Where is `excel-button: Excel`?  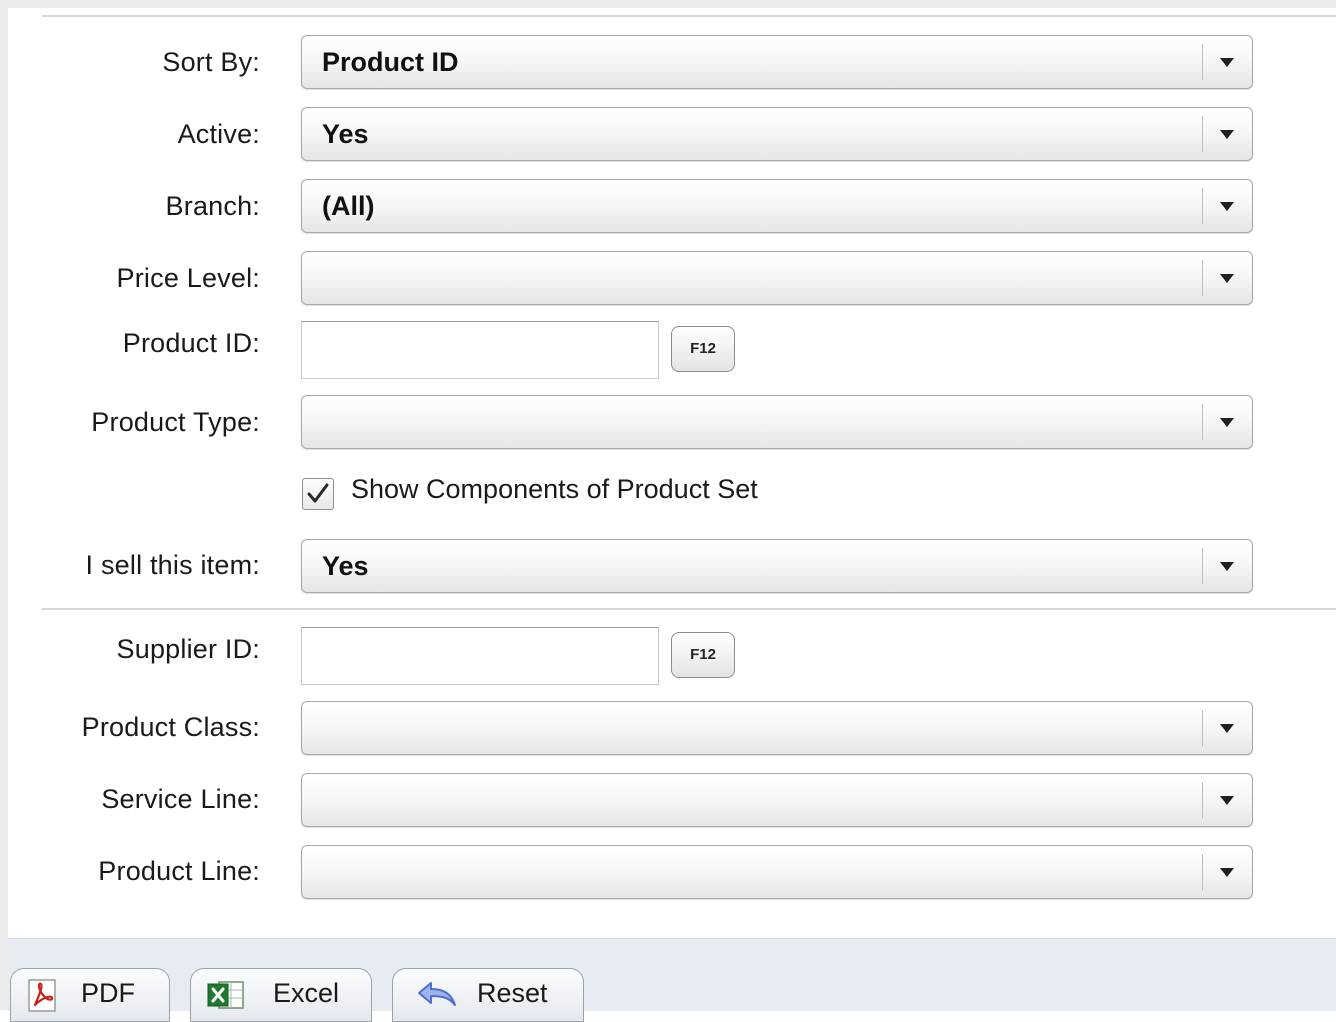 excel-button: Excel is located at coordinates (281, 995).